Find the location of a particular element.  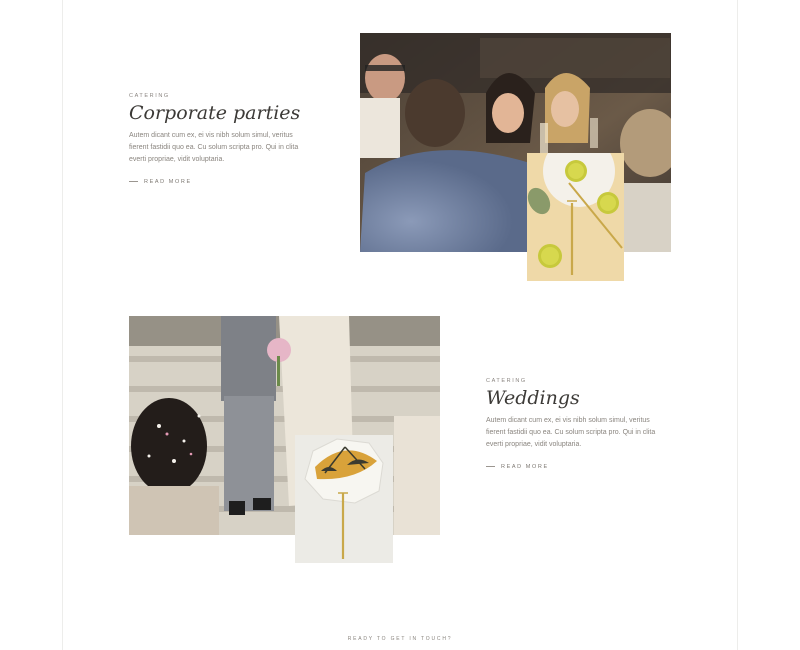

section-title: Corporate parties is located at coordinates (215, 113).